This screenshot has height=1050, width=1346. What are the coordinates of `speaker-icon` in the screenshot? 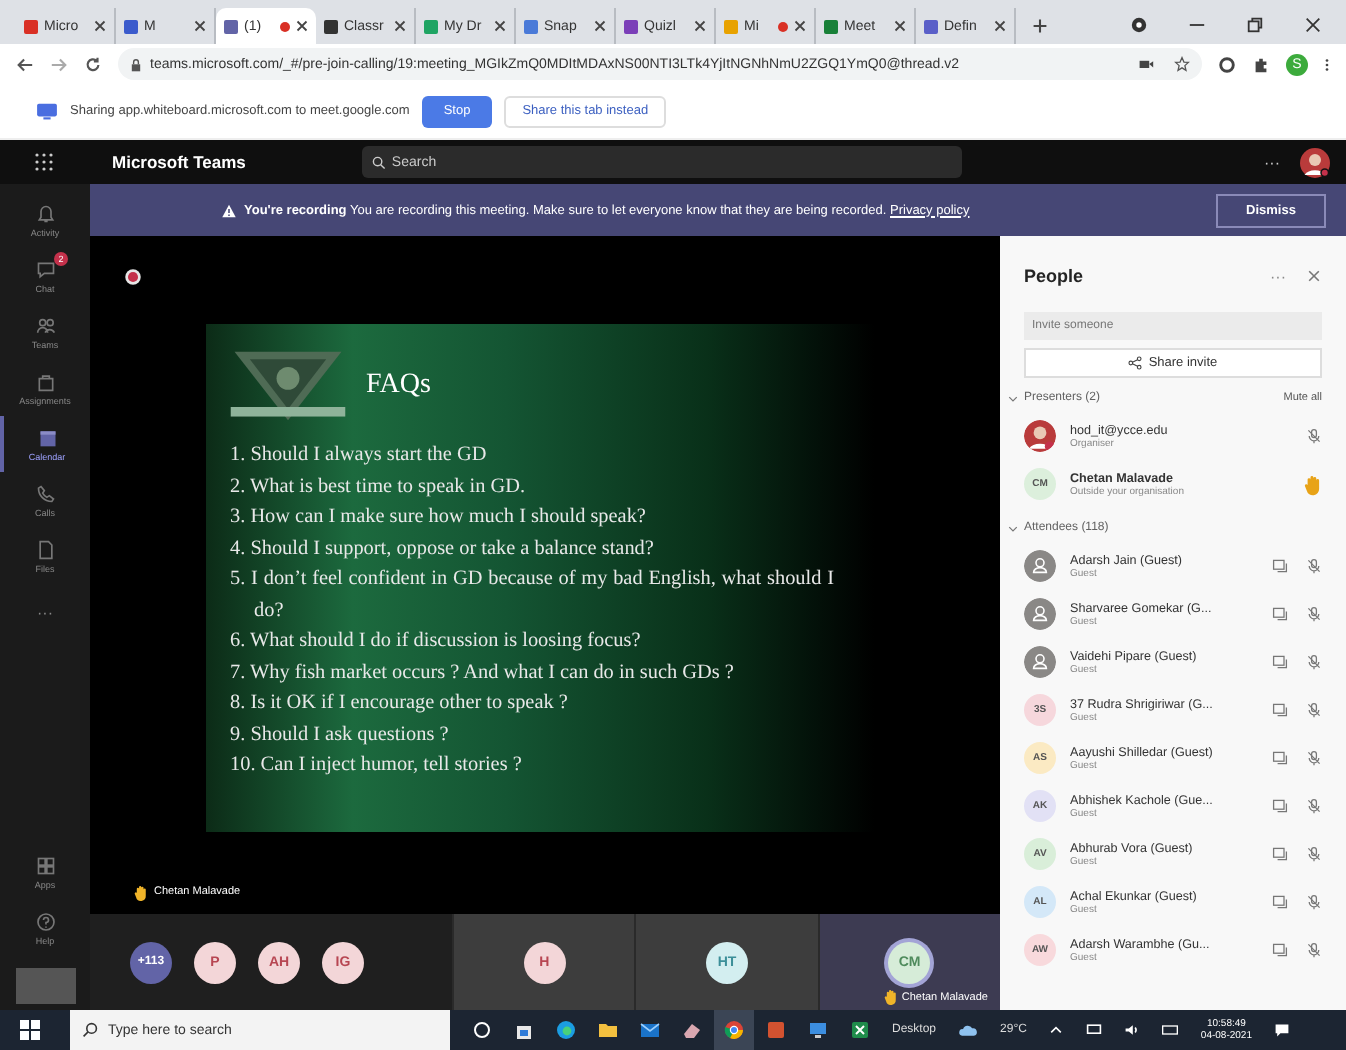 It's located at (1132, 1030).